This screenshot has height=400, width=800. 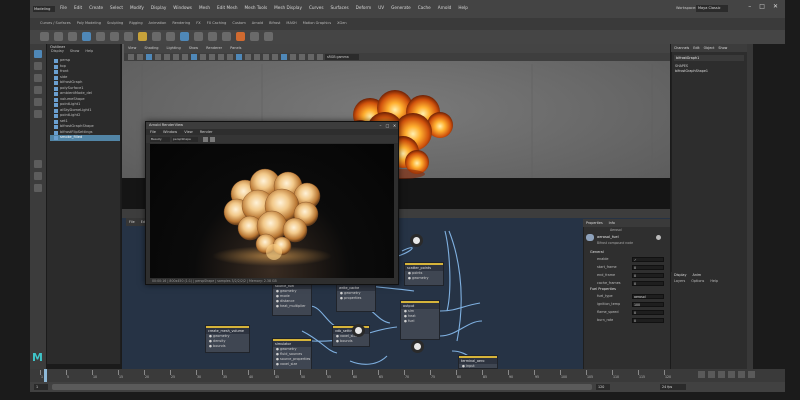 What do you see at coordinates (116, 9) in the screenshot?
I see `menu-select: Select` at bounding box center [116, 9].